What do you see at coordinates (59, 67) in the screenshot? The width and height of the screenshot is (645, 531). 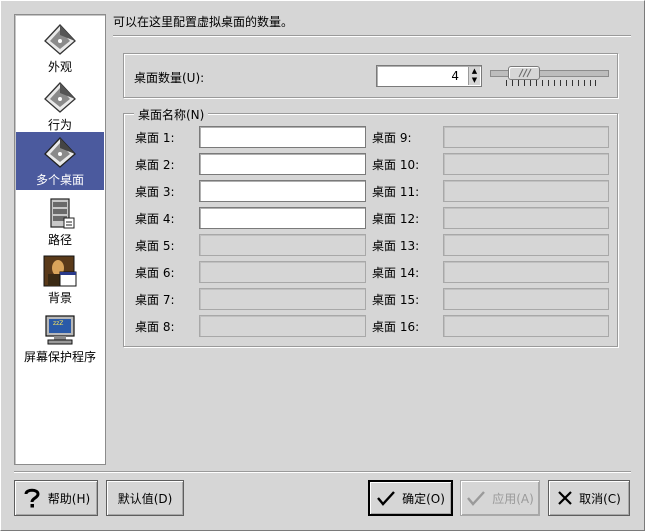 I see `sidebar-item-label: 外观` at bounding box center [59, 67].